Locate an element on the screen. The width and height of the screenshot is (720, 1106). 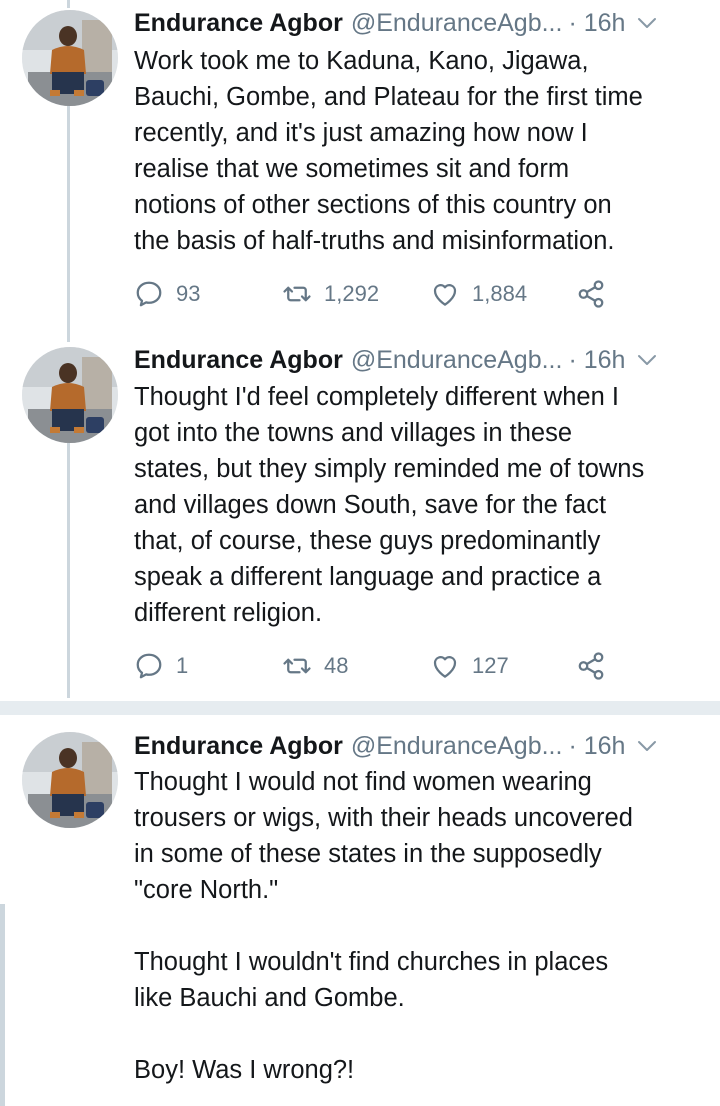
reply-button: 1 is located at coordinates (161, 666).